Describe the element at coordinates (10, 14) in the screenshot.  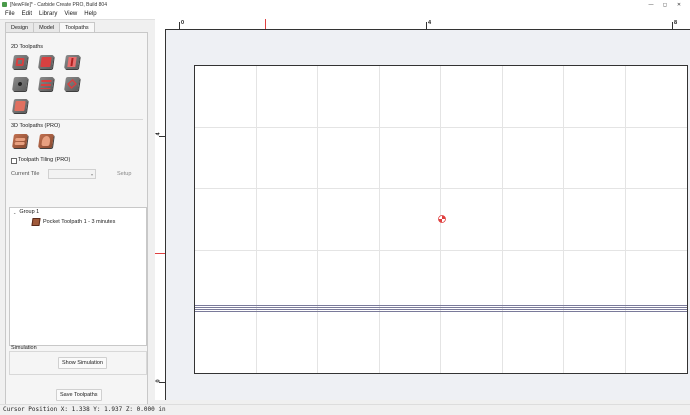
I see `menu-file: File` at that location.